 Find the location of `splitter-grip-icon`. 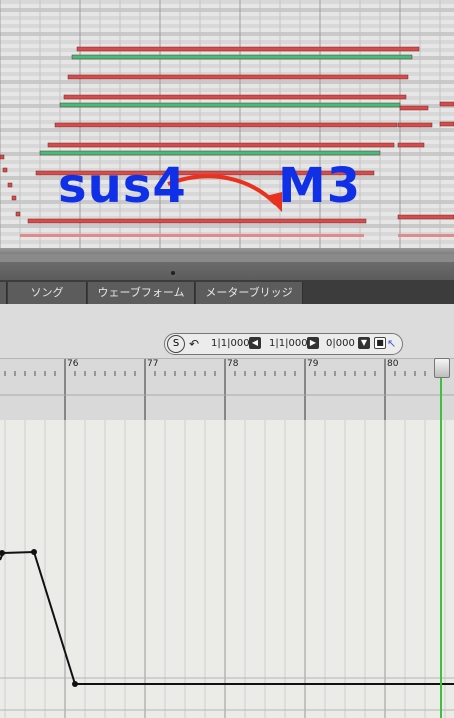

splitter-grip-icon is located at coordinates (173, 273).